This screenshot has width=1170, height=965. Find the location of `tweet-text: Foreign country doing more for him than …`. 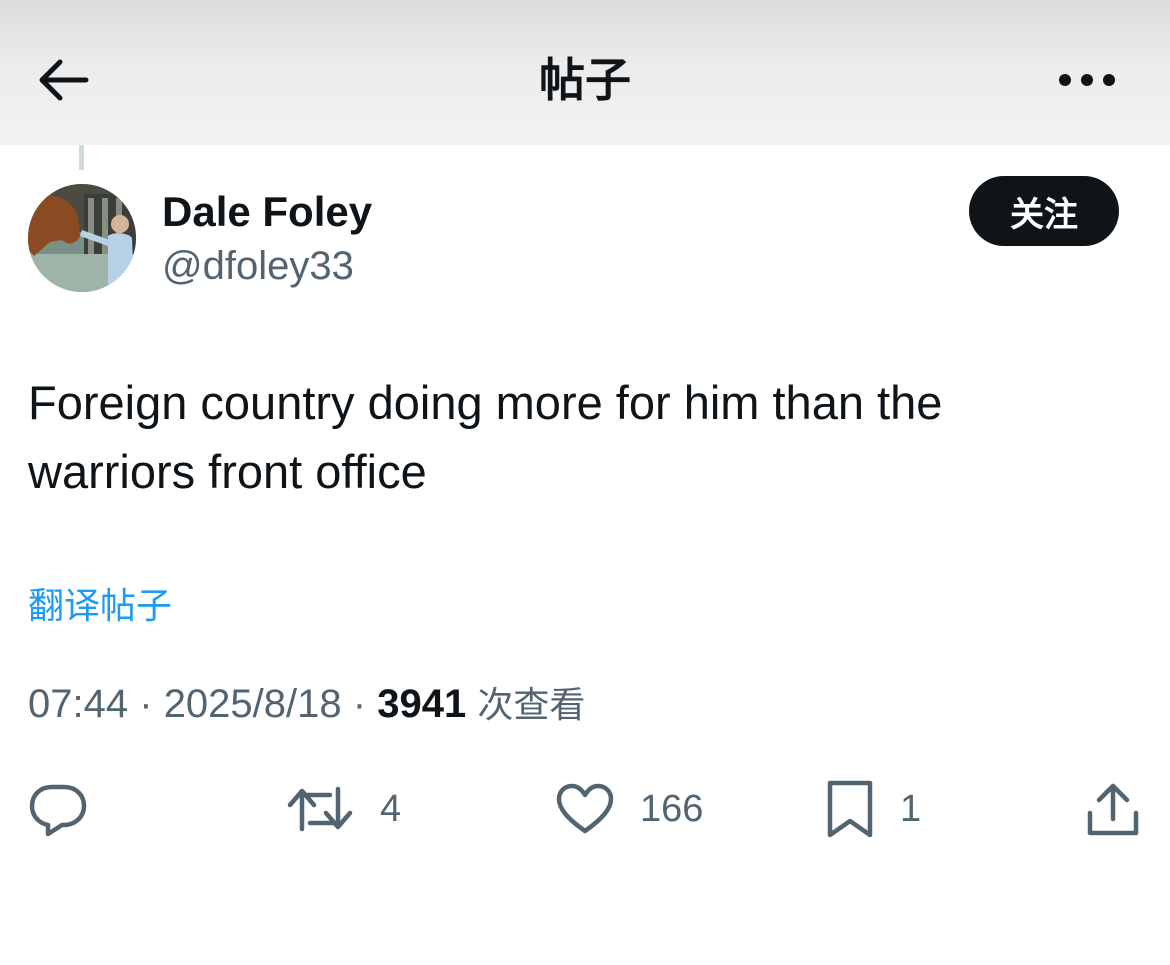

tweet-text: Foreign country doing more for him than … is located at coordinates (578, 437).